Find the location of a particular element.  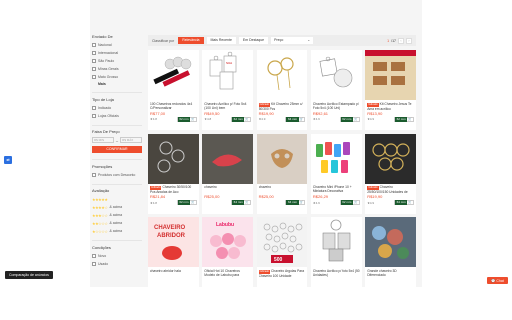

filter-option: Indicado is located at coordinates (117, 108).